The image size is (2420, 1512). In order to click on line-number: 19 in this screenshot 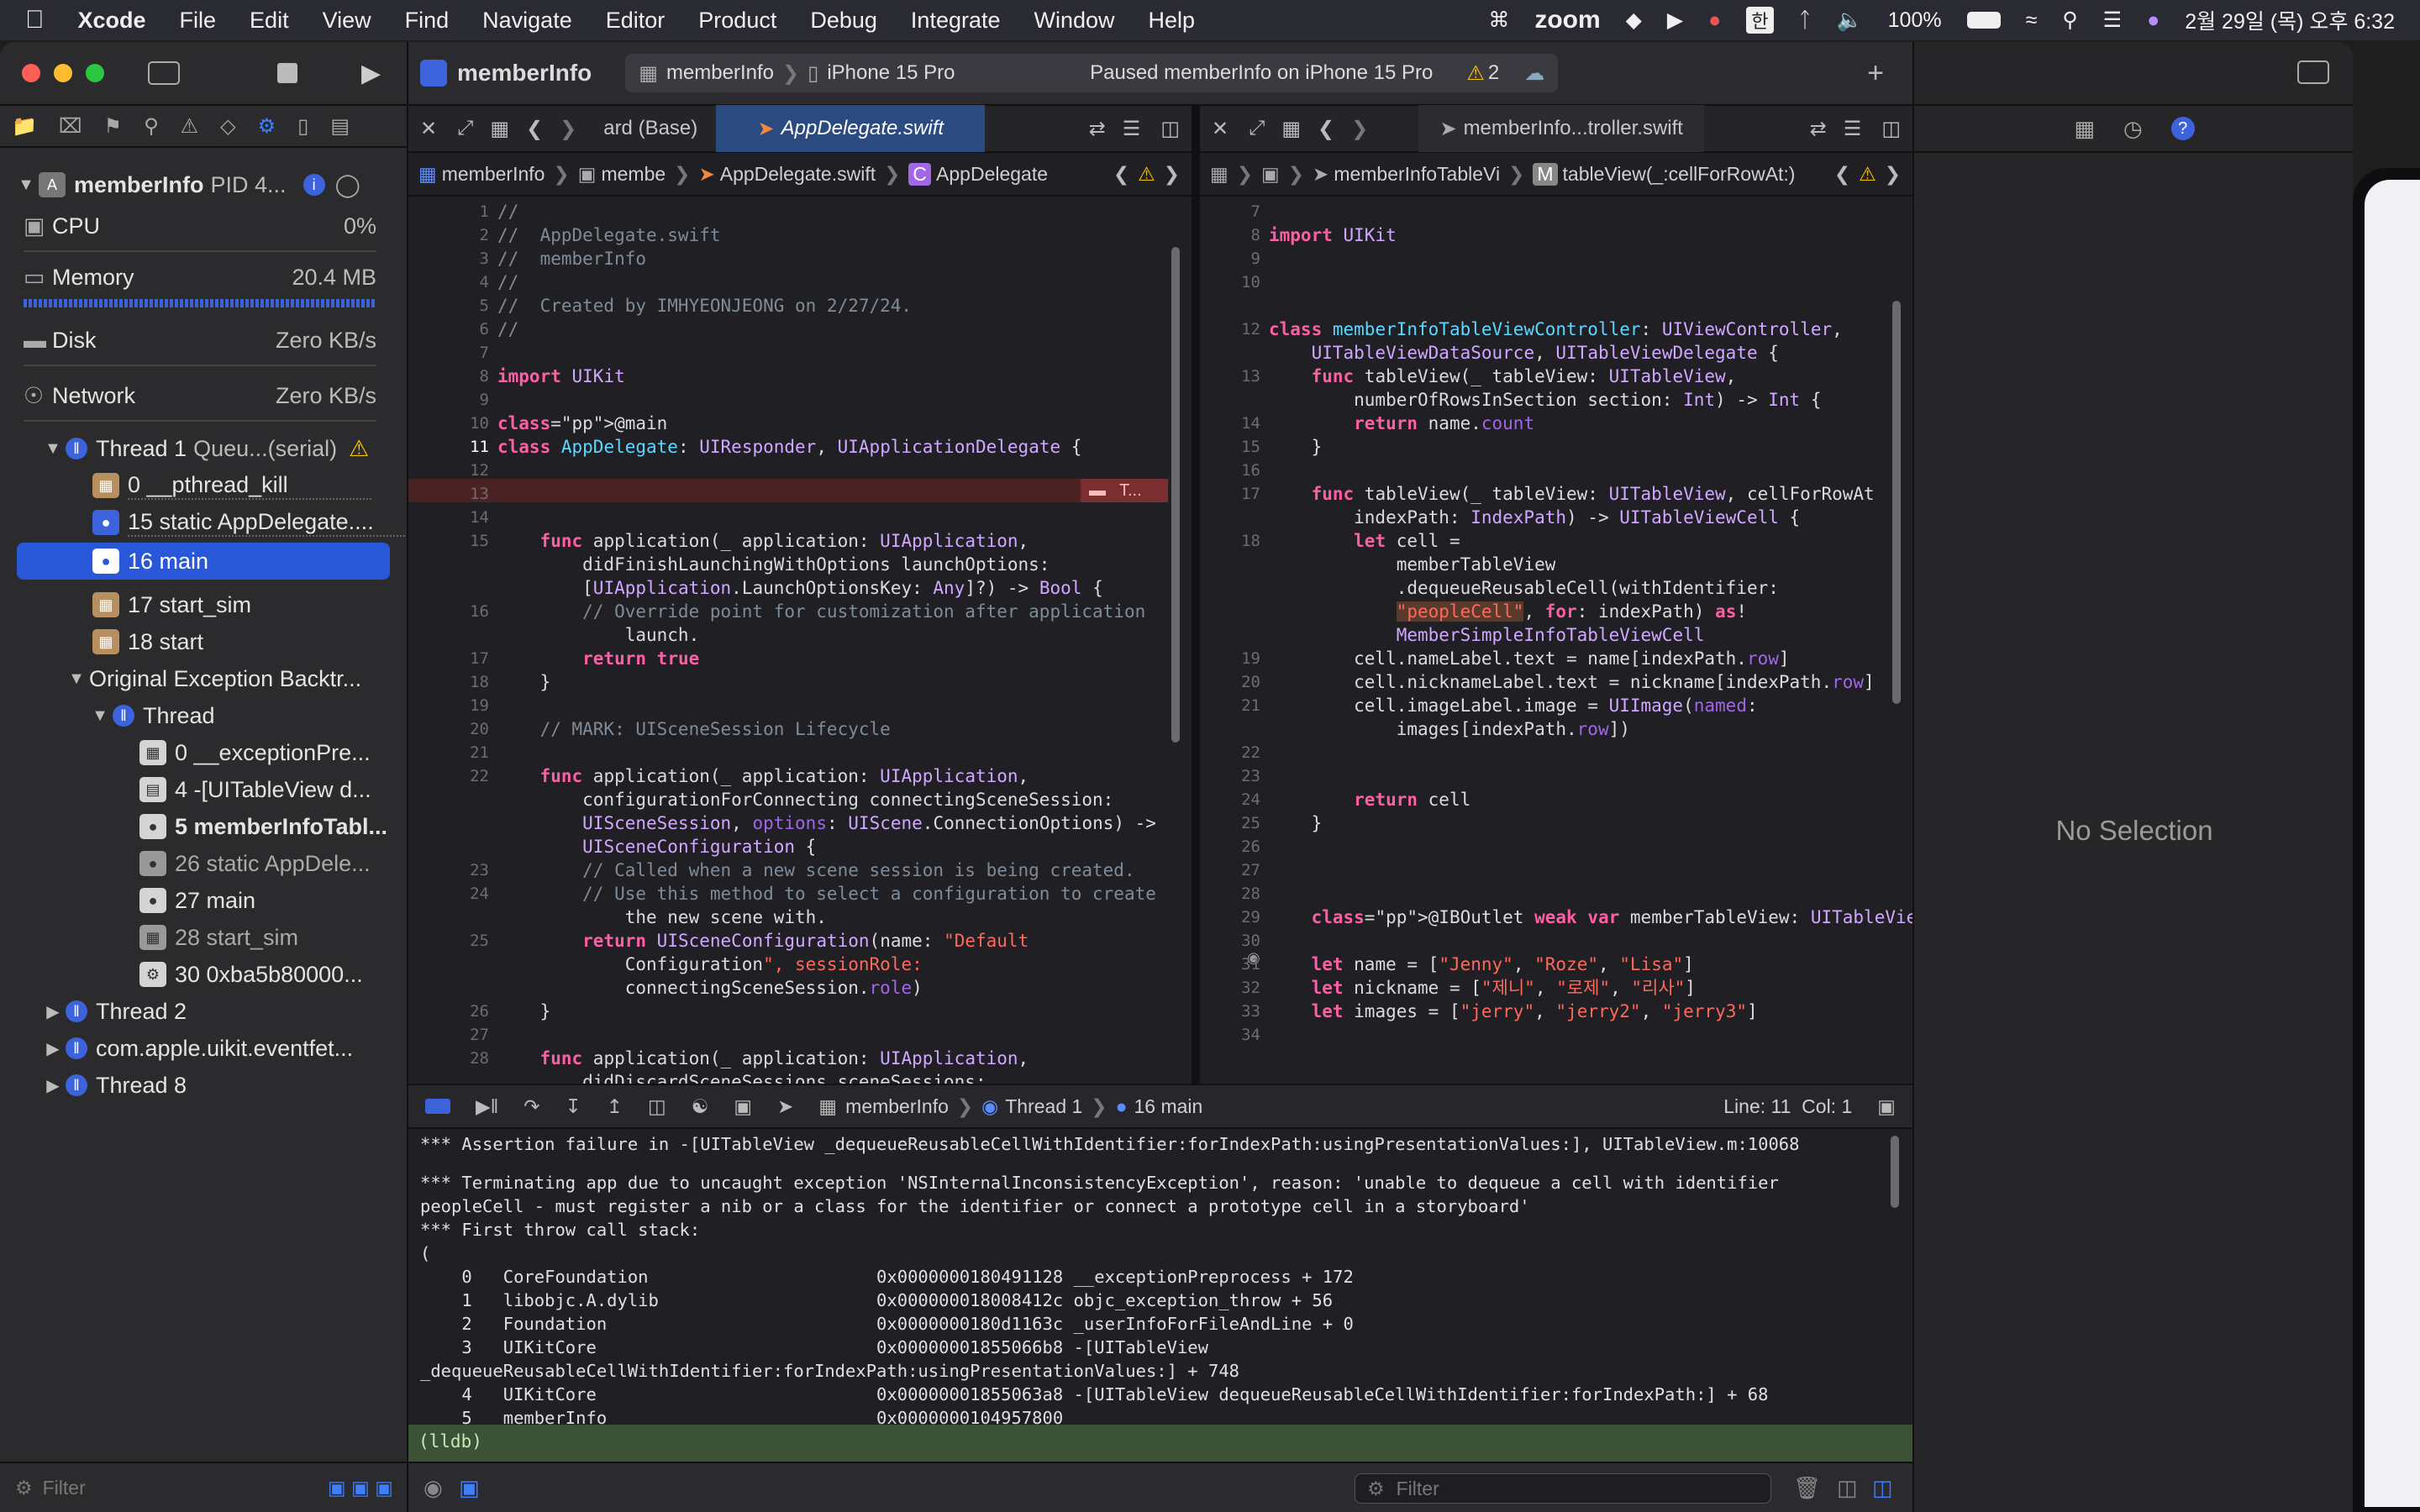, I will do `click(464, 705)`.